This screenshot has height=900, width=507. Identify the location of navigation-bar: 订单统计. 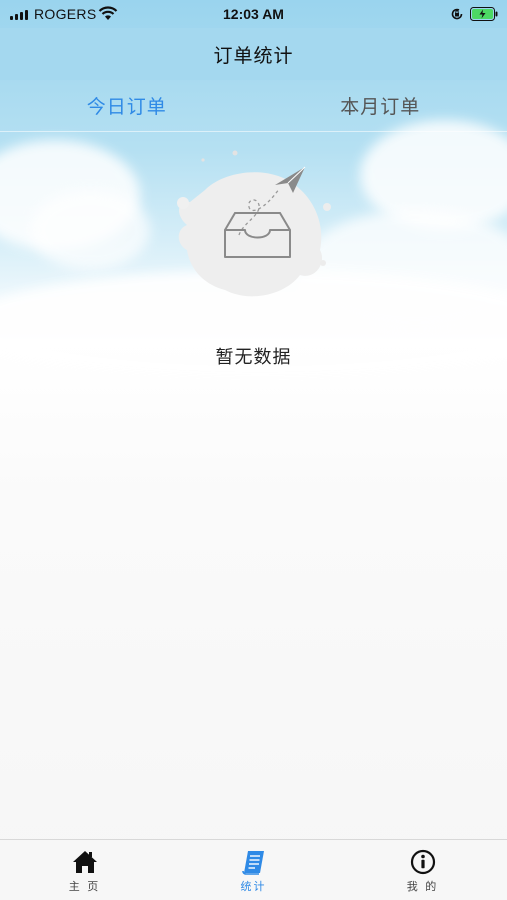
(253, 54).